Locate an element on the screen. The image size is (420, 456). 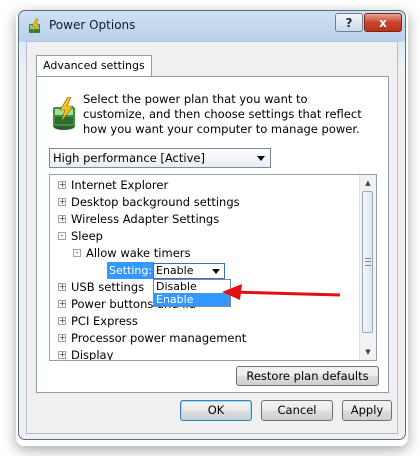
tree-item-label: Allow wake timers is located at coordinates (138, 253).